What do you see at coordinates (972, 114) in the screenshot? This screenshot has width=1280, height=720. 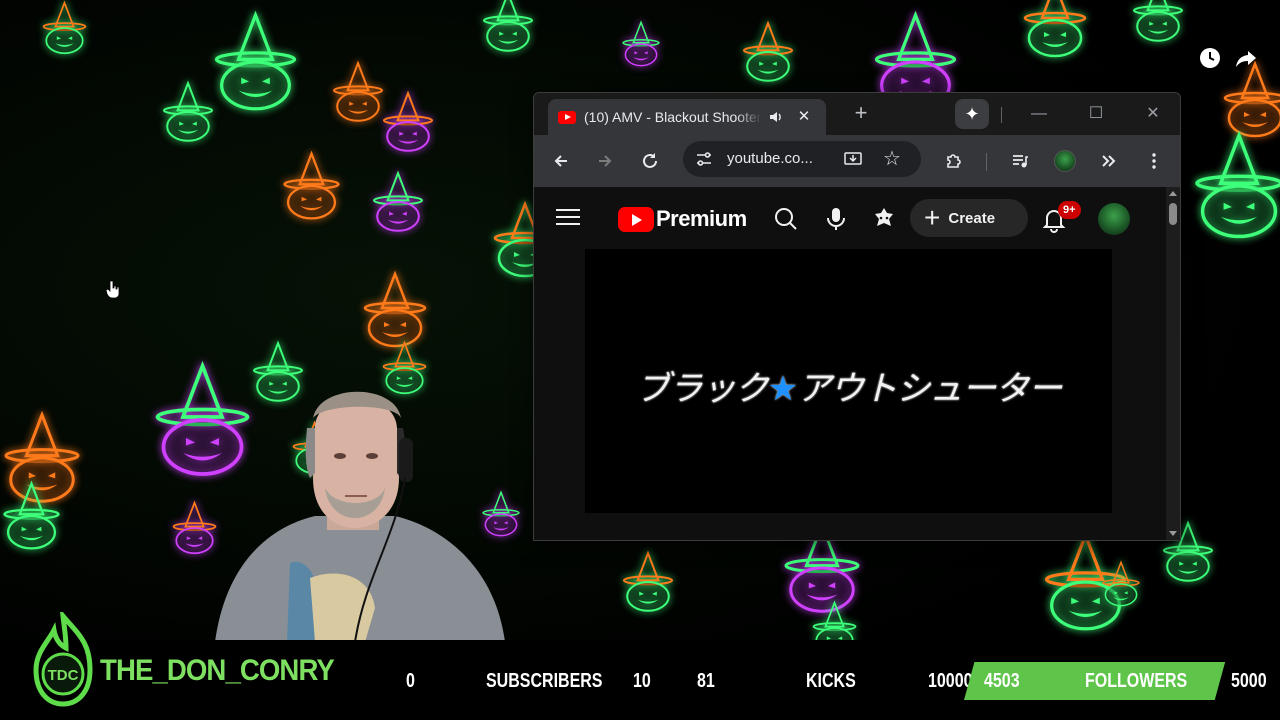 I see `gemini-sparkle-button: ✦` at bounding box center [972, 114].